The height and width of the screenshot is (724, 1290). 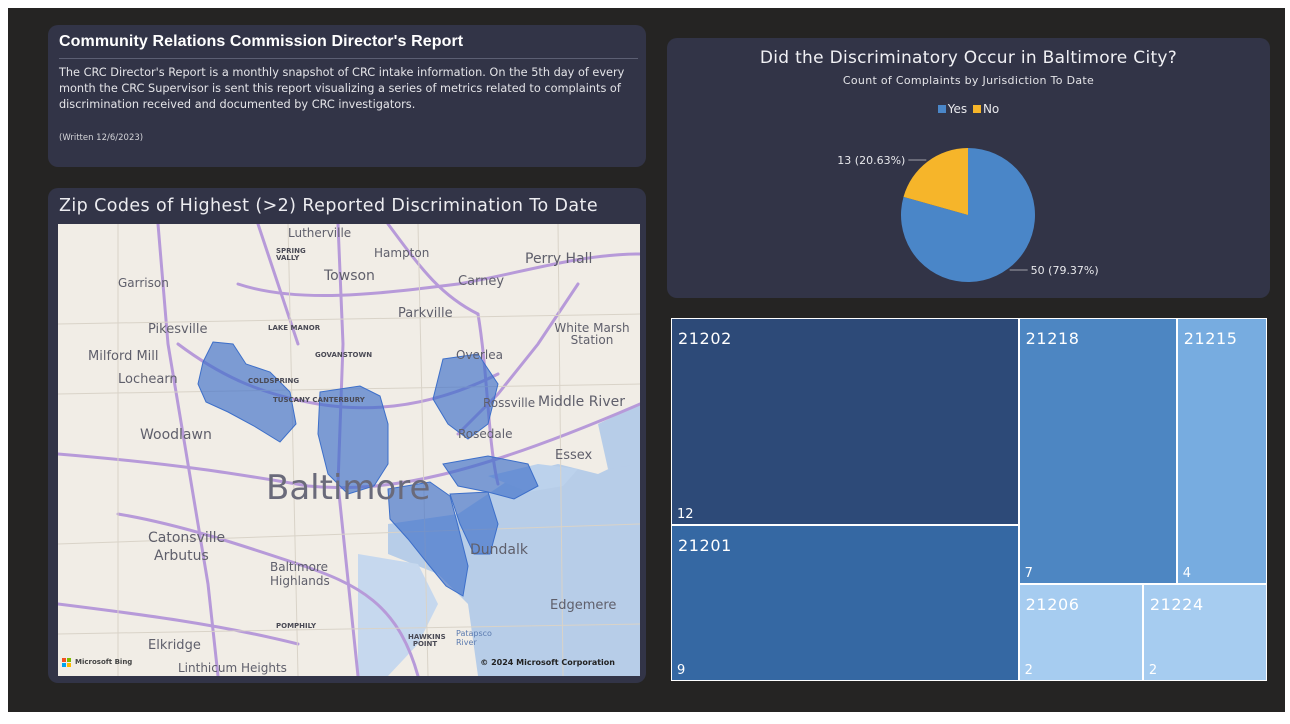 What do you see at coordinates (178, 329) in the screenshot?
I see `map-label-pikesville: Pikesville` at bounding box center [178, 329].